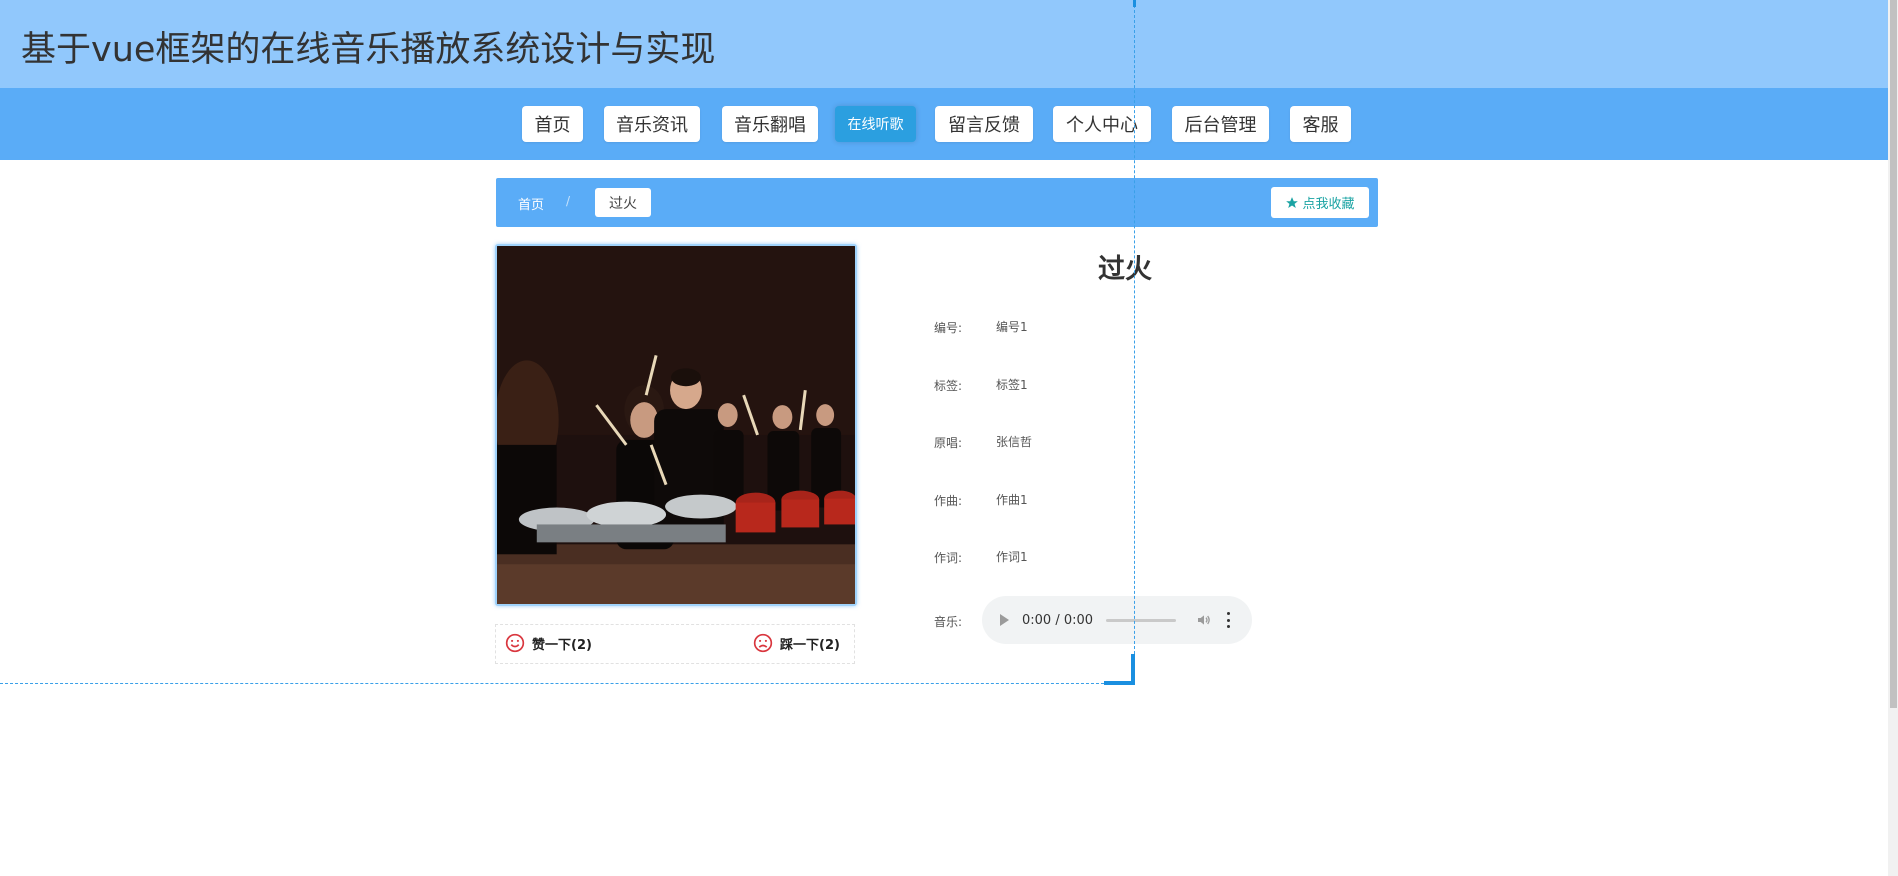 Image resolution: width=1898 pixels, height=876 pixels. What do you see at coordinates (515, 643) in the screenshot?
I see `smile-icon` at bounding box center [515, 643].